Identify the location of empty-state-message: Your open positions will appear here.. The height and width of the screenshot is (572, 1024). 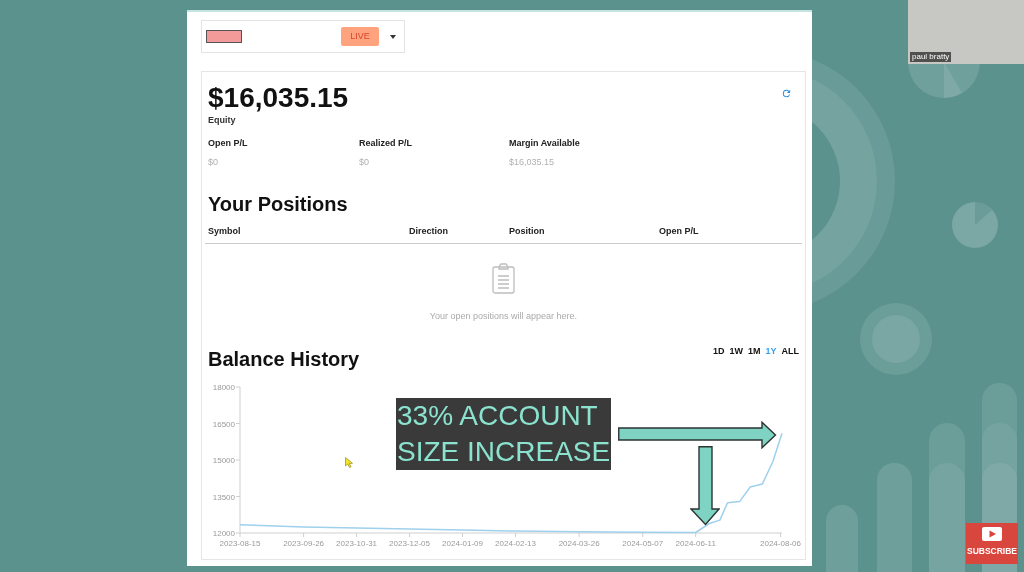
(503, 316).